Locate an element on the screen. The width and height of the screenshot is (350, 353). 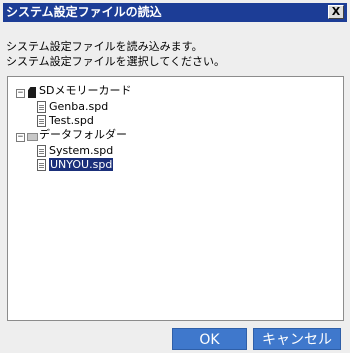
tree-item-genba: Genba.spd is located at coordinates (78, 107).